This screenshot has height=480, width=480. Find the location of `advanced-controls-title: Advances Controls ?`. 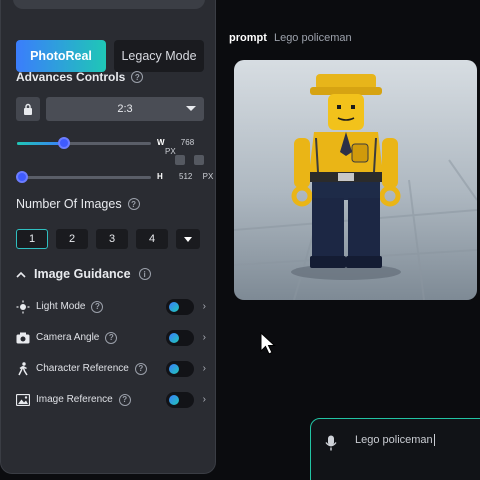

advanced-controls-title: Advances Controls ? is located at coordinates (80, 77).